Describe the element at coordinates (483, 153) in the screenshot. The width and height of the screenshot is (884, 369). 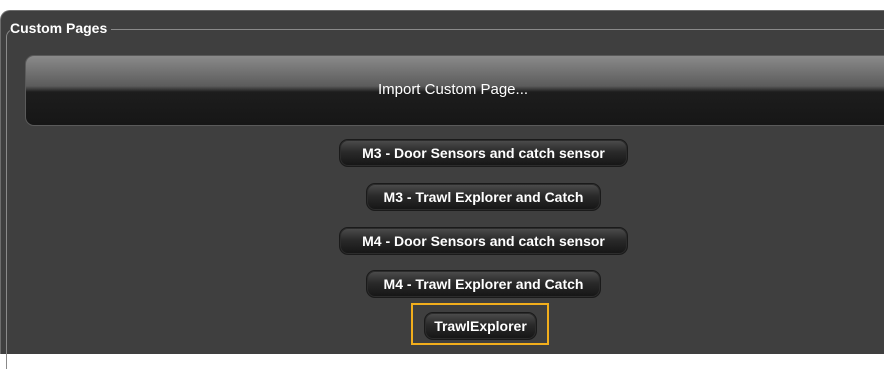
I see `custom-page-button-m3-door-sensors: M3 - Door Sensors and catch sensor` at that location.